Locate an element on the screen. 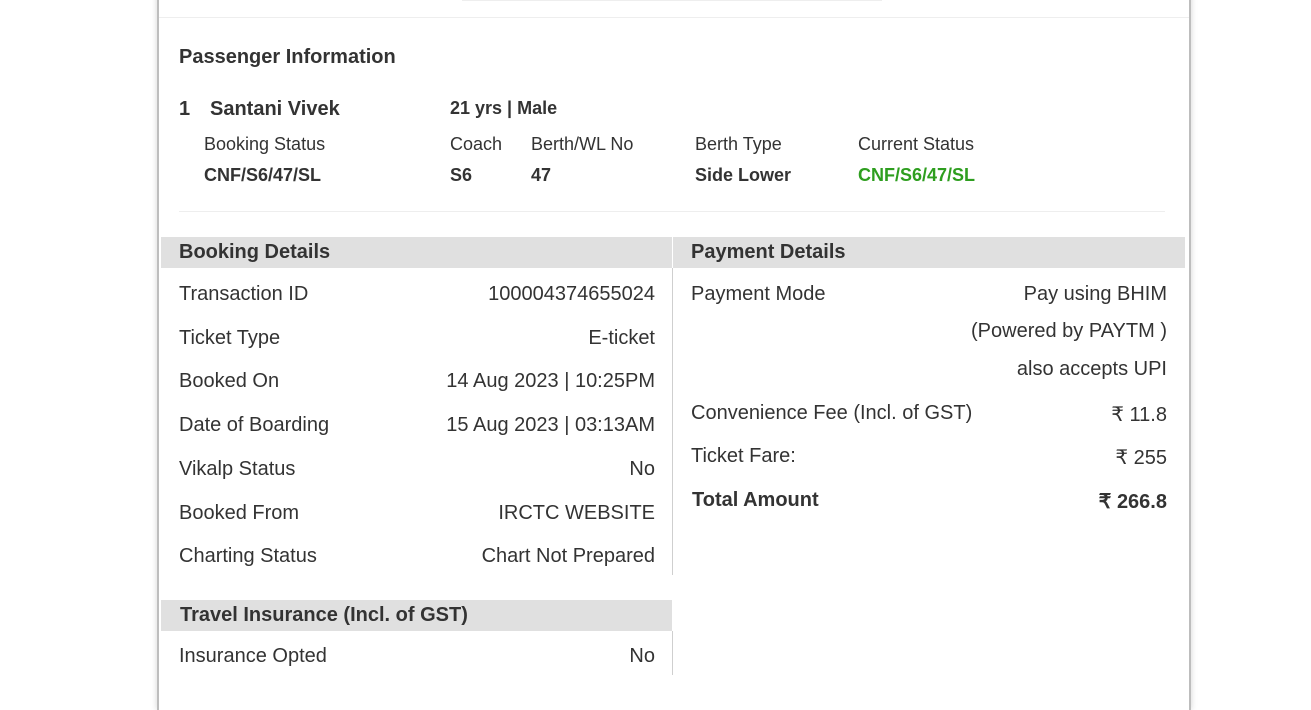 The width and height of the screenshot is (1311, 710). ticket-fare-value: ₹ 255 is located at coordinates (1141, 458).